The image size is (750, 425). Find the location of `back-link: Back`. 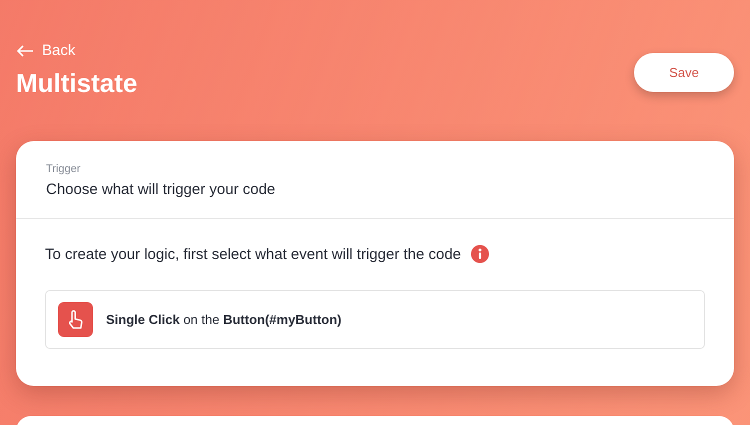

back-link: Back is located at coordinates (77, 50).